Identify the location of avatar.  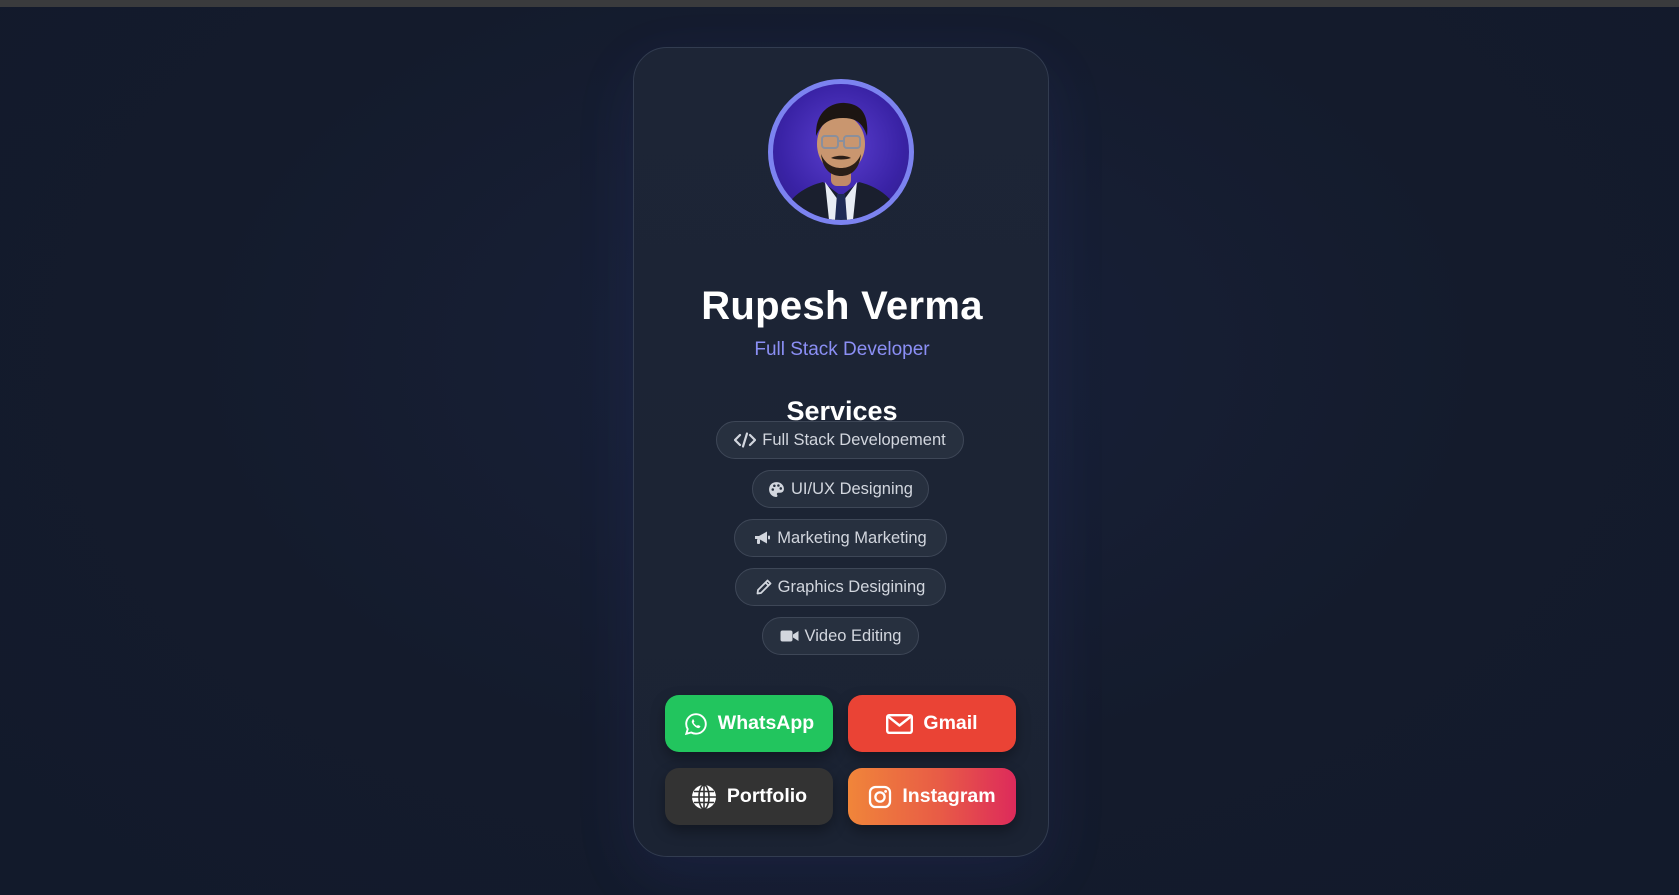
(841, 152).